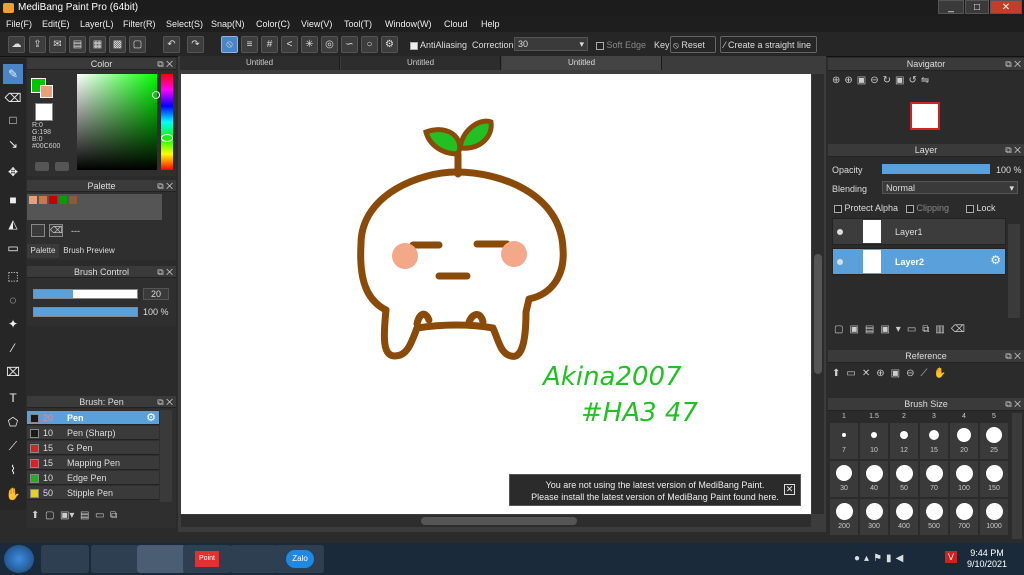 The width and height of the screenshot is (1024, 575). Describe the element at coordinates (93, 493) in the screenshot. I see `brush-list-item: 50 Stipple Pen` at that location.